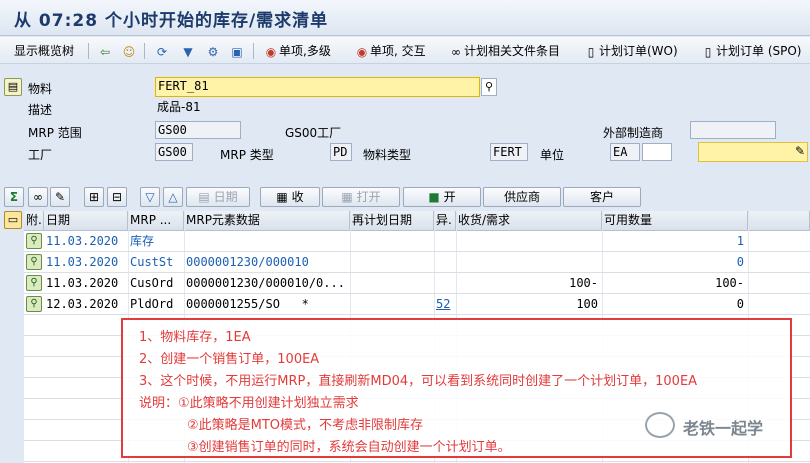 This screenshot has height=463, width=810. Describe the element at coordinates (152, 304) in the screenshot. I see `cell-mrp-element: PldOrd` at that location.